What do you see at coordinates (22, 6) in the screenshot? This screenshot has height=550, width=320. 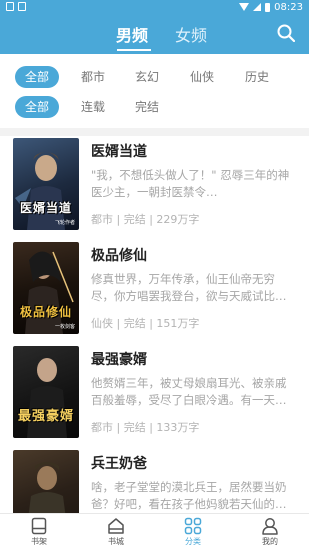 I see `app-notification-icon` at bounding box center [22, 6].